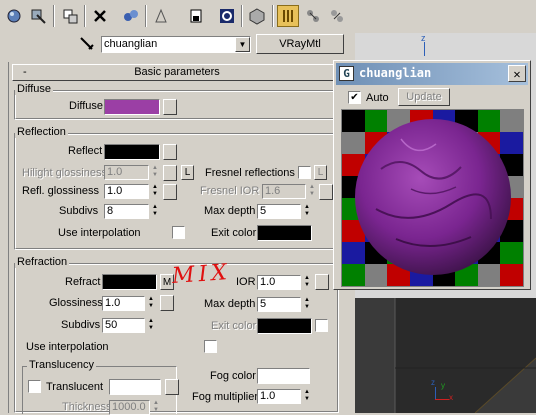  Describe the element at coordinates (284, 191) in the screenshot. I see `fresnel-ior-value: 1.6` at that location.